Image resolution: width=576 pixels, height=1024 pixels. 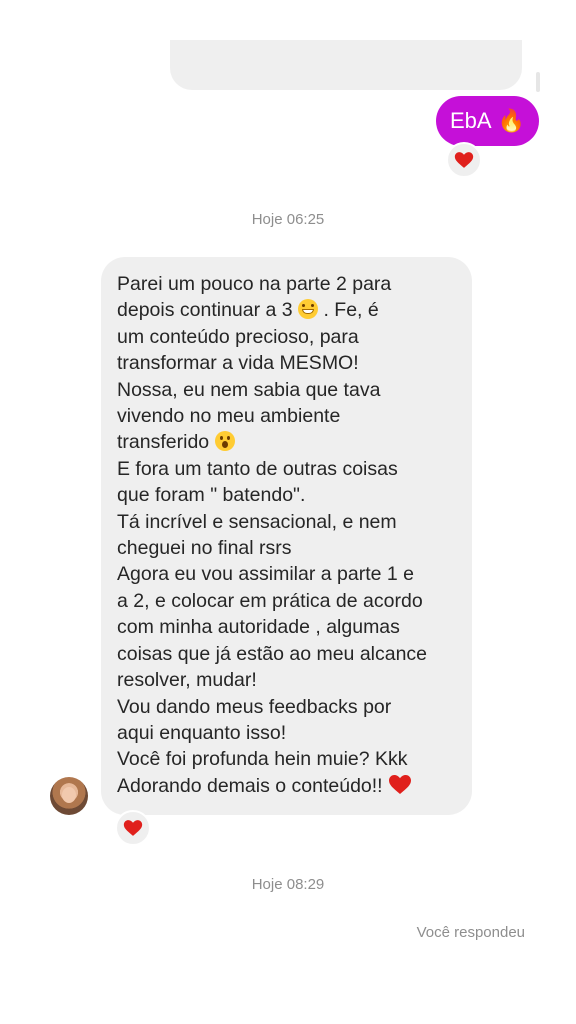 I want to click on message-line: cheguei no final rsrs, so click(x=204, y=548).